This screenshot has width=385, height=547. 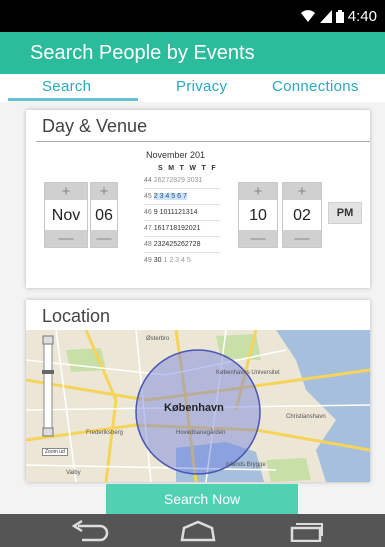 I want to click on minute-increment-button: +, so click(x=302, y=191).